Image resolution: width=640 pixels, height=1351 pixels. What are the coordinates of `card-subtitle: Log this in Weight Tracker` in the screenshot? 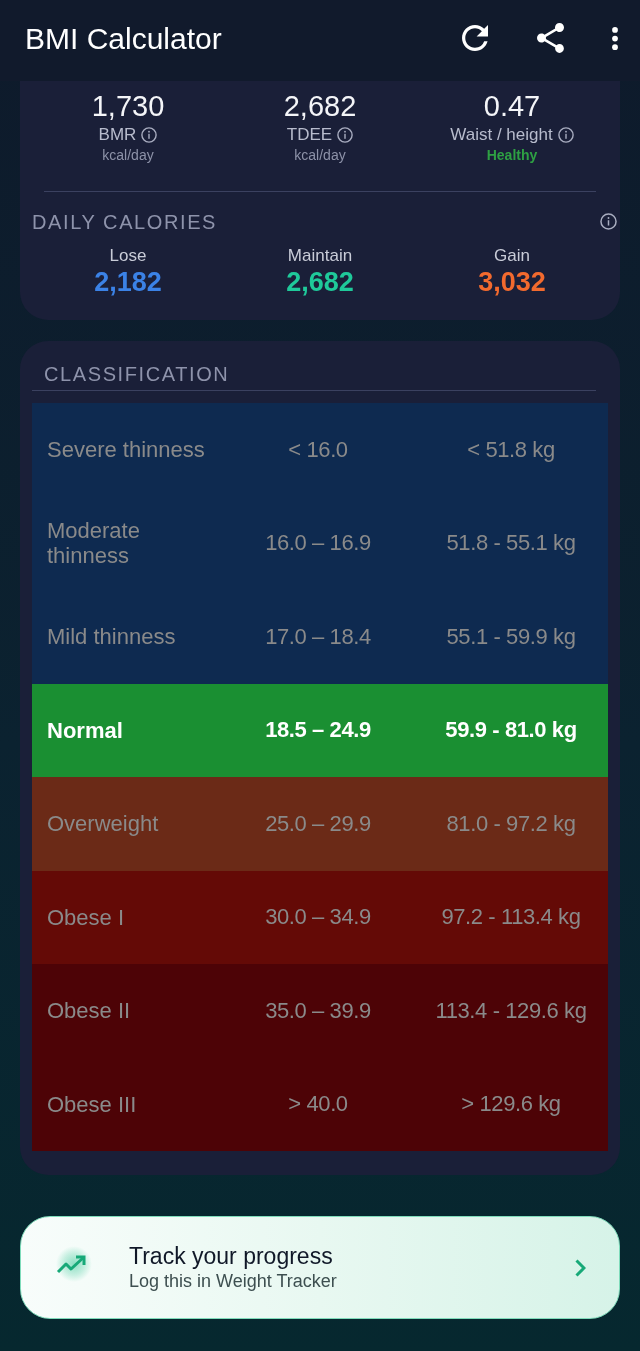 It's located at (233, 1281).